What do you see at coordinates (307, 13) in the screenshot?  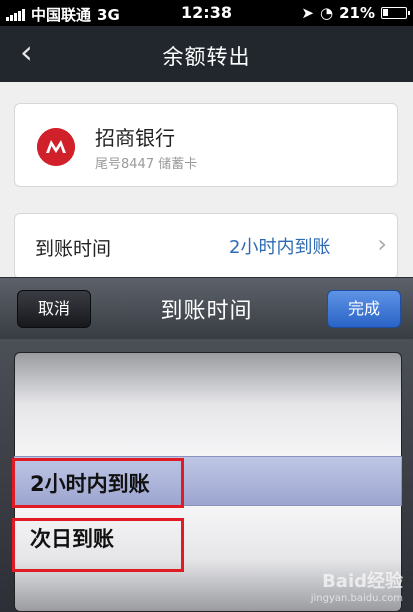 I see `location-icon: ➤` at bounding box center [307, 13].